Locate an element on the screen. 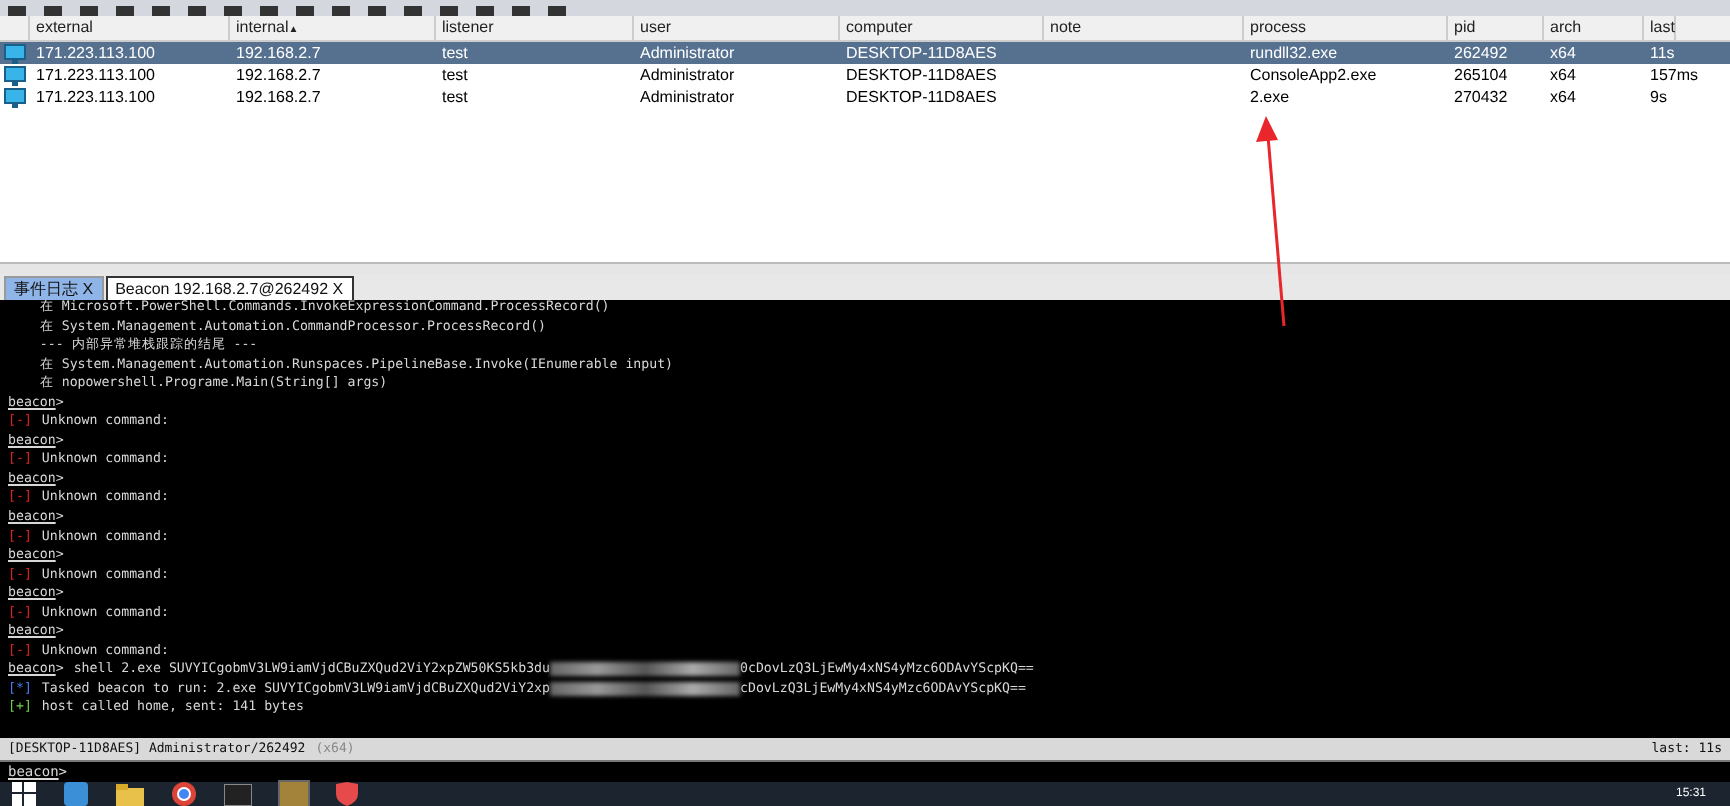 This screenshot has width=1730, height=806. table-cell-text: 9s is located at coordinates (1657, 97).